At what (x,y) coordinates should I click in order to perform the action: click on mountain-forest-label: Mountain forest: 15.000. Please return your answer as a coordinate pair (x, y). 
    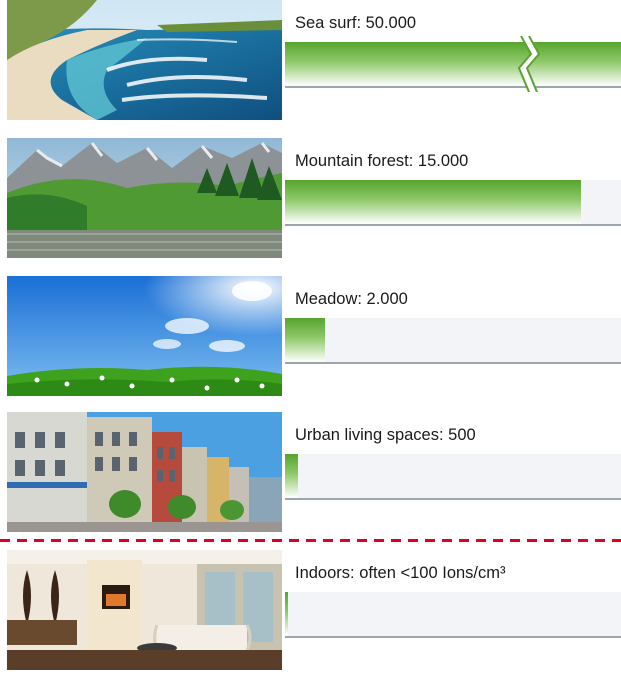
    Looking at the image, I should click on (382, 161).